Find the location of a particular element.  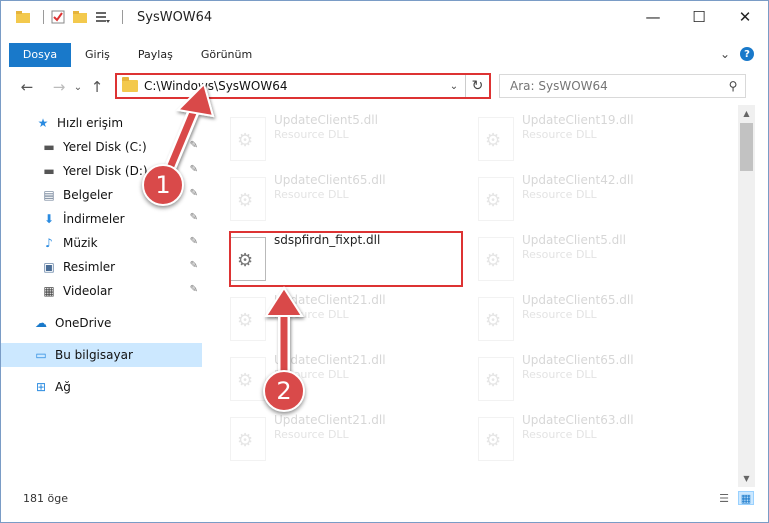

address-bar: C:\Windows\SysWOW64 ⌄ ↻ is located at coordinates (303, 86).